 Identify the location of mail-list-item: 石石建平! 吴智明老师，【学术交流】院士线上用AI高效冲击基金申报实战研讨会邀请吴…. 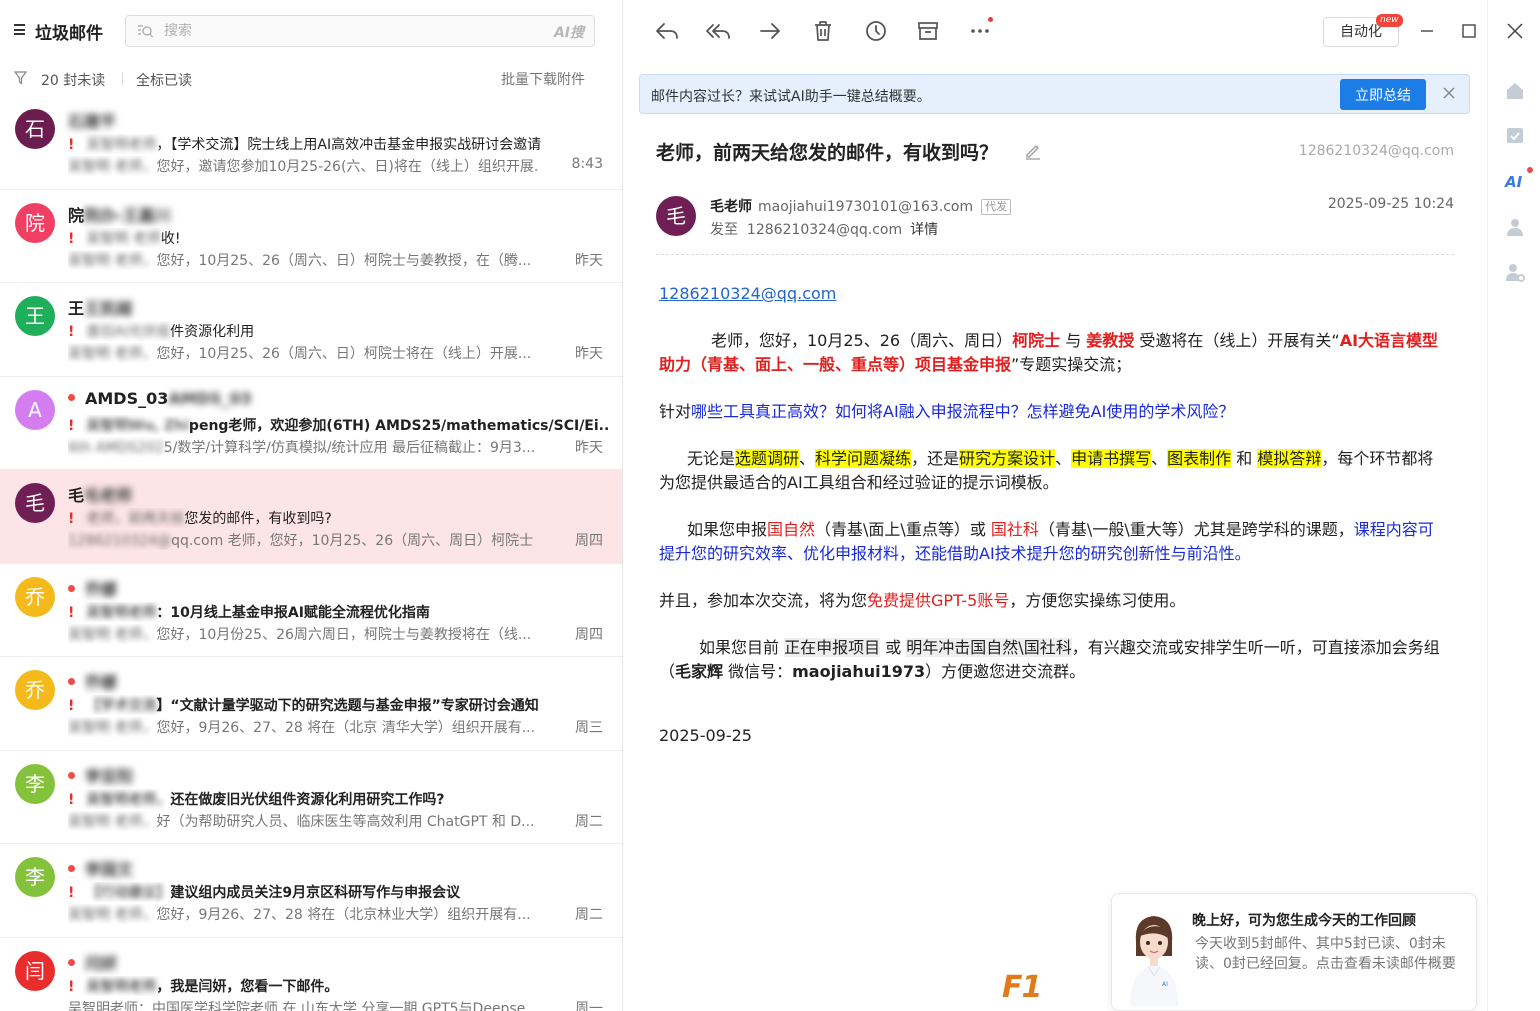
(311, 143).